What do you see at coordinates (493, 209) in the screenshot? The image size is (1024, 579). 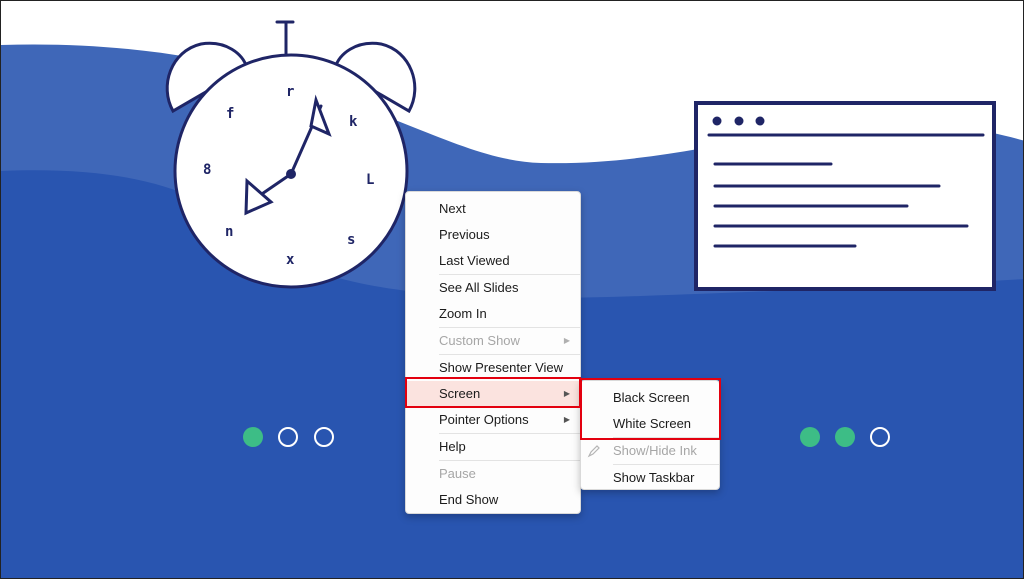 I see `menu-item-next: Next` at bounding box center [493, 209].